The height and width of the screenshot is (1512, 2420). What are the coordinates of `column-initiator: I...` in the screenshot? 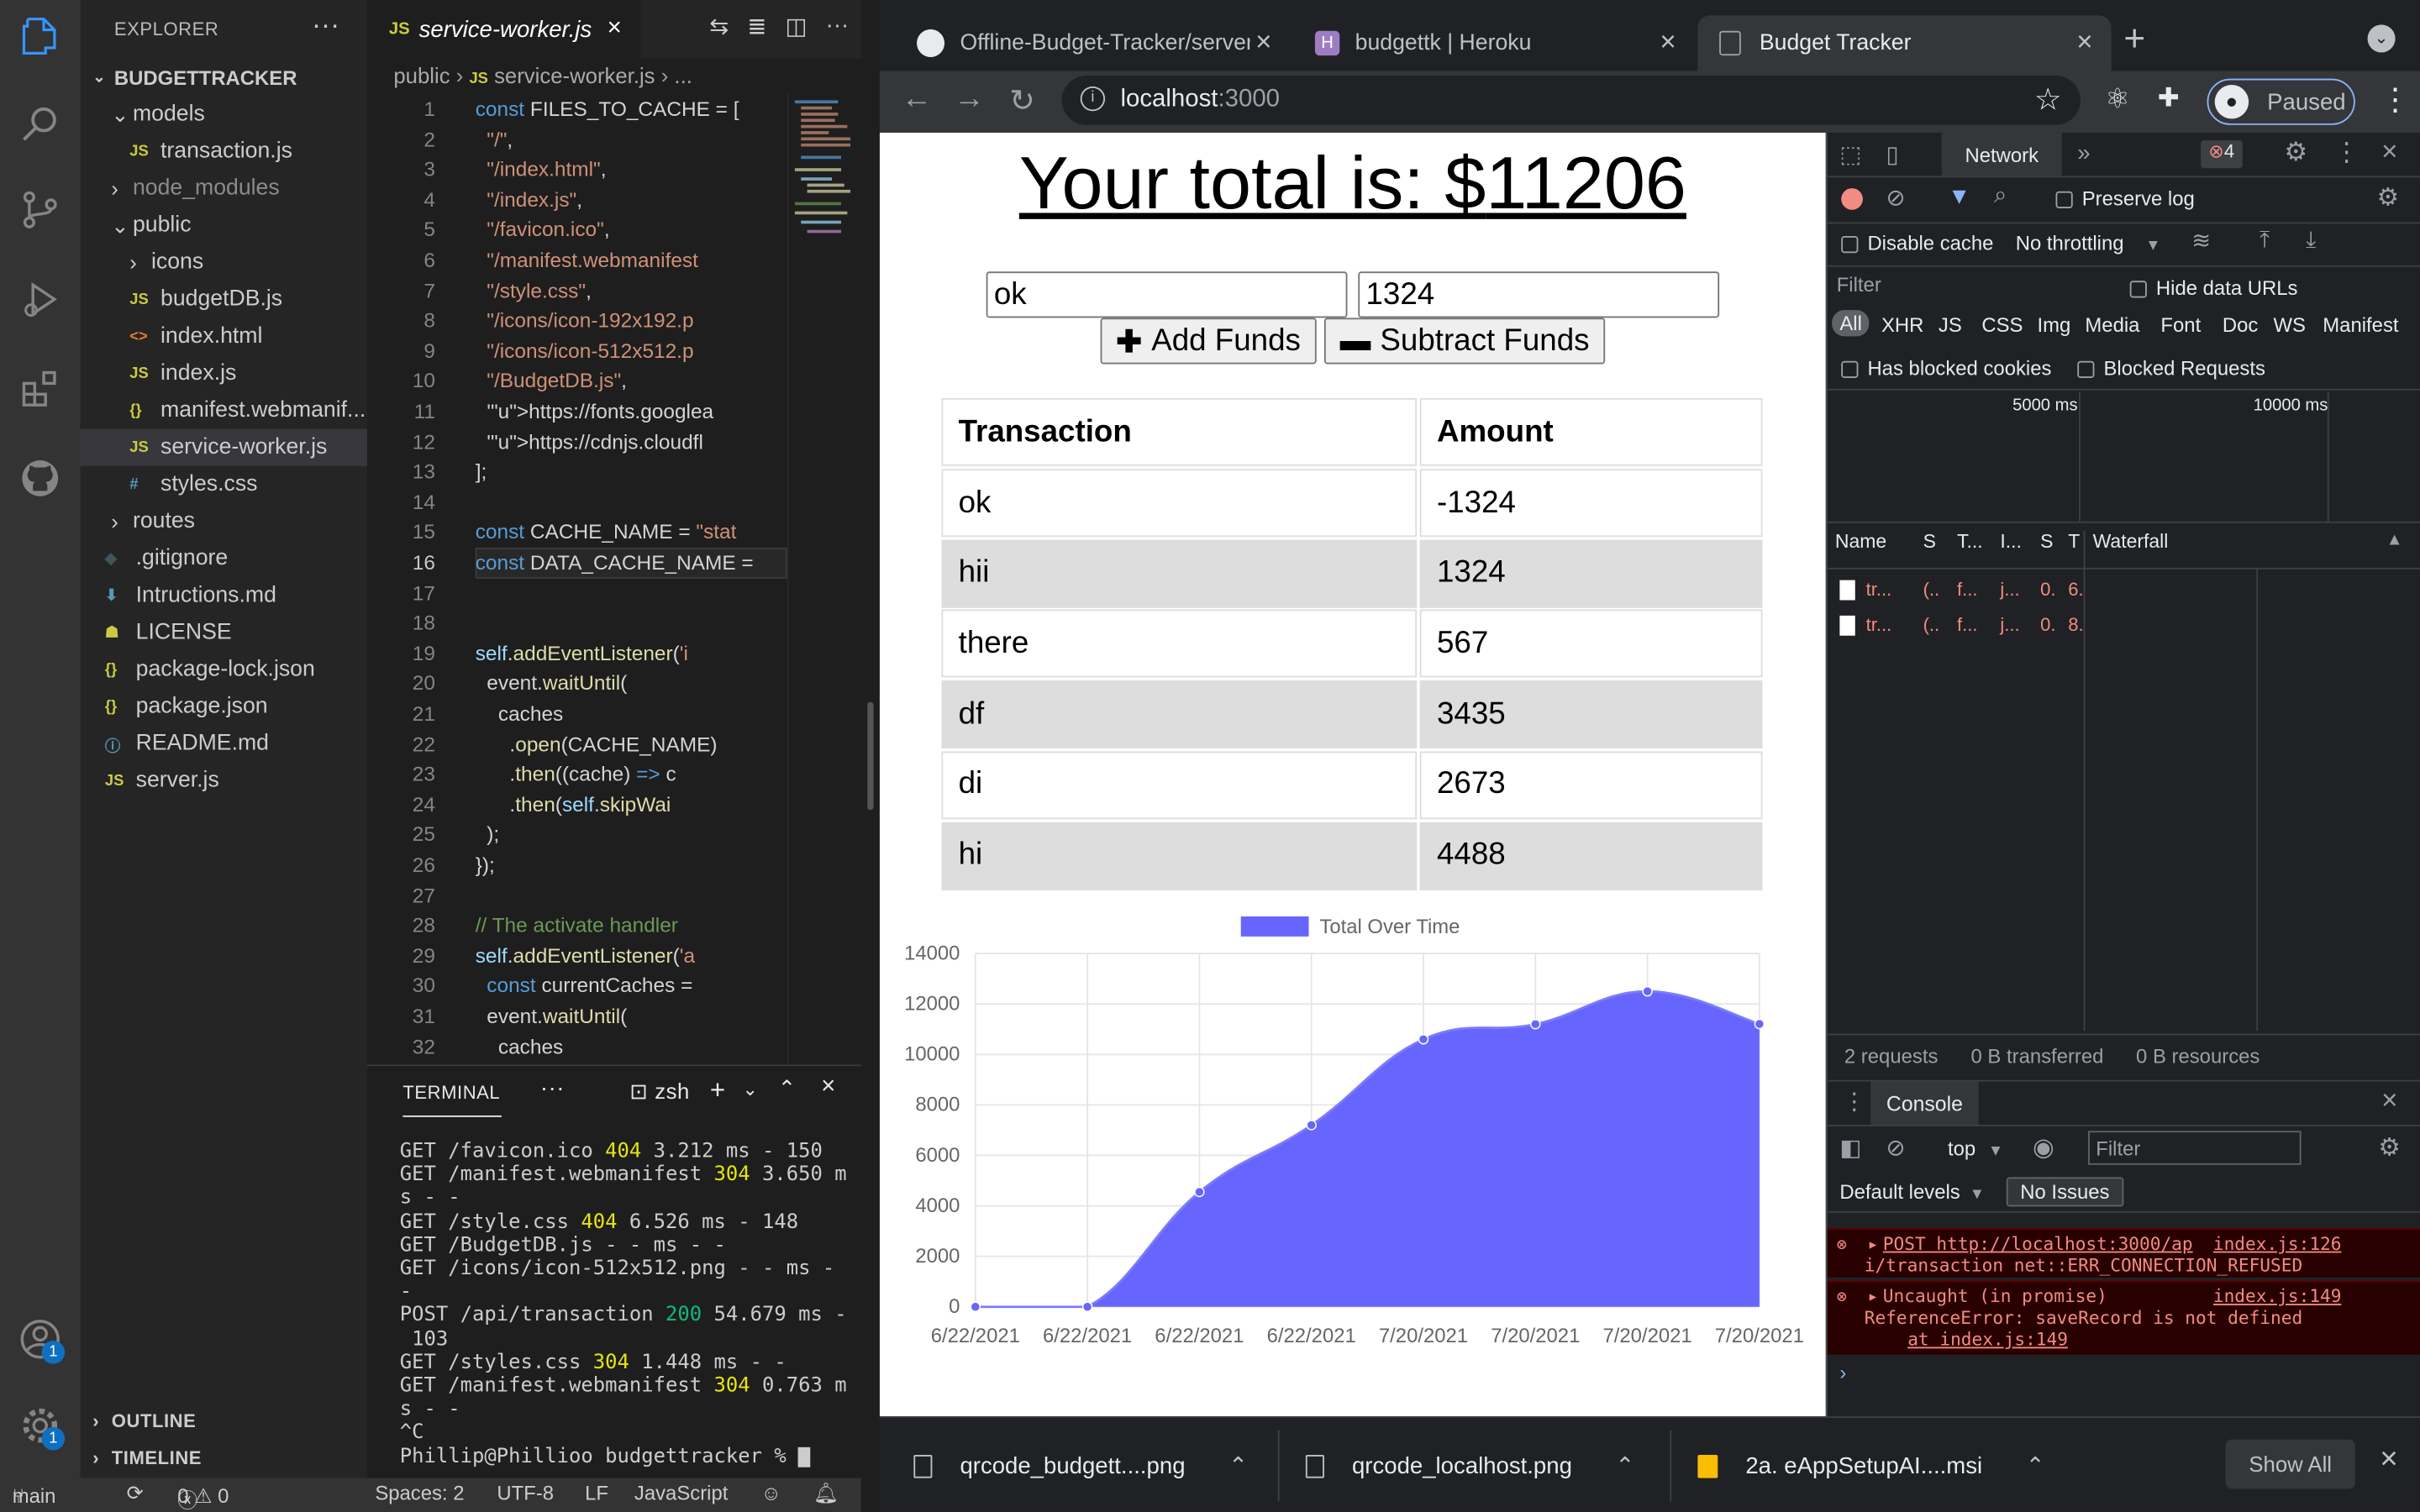 It's located at (2011, 542).